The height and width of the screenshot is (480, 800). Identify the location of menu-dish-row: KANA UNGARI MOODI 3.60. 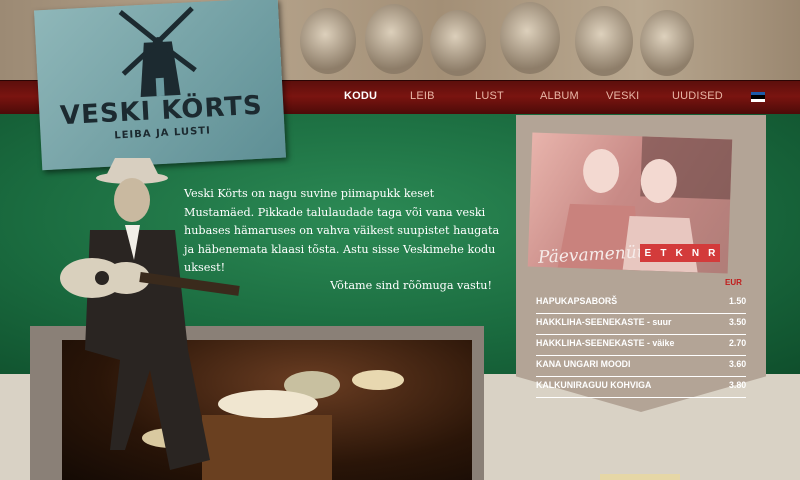
(641, 366).